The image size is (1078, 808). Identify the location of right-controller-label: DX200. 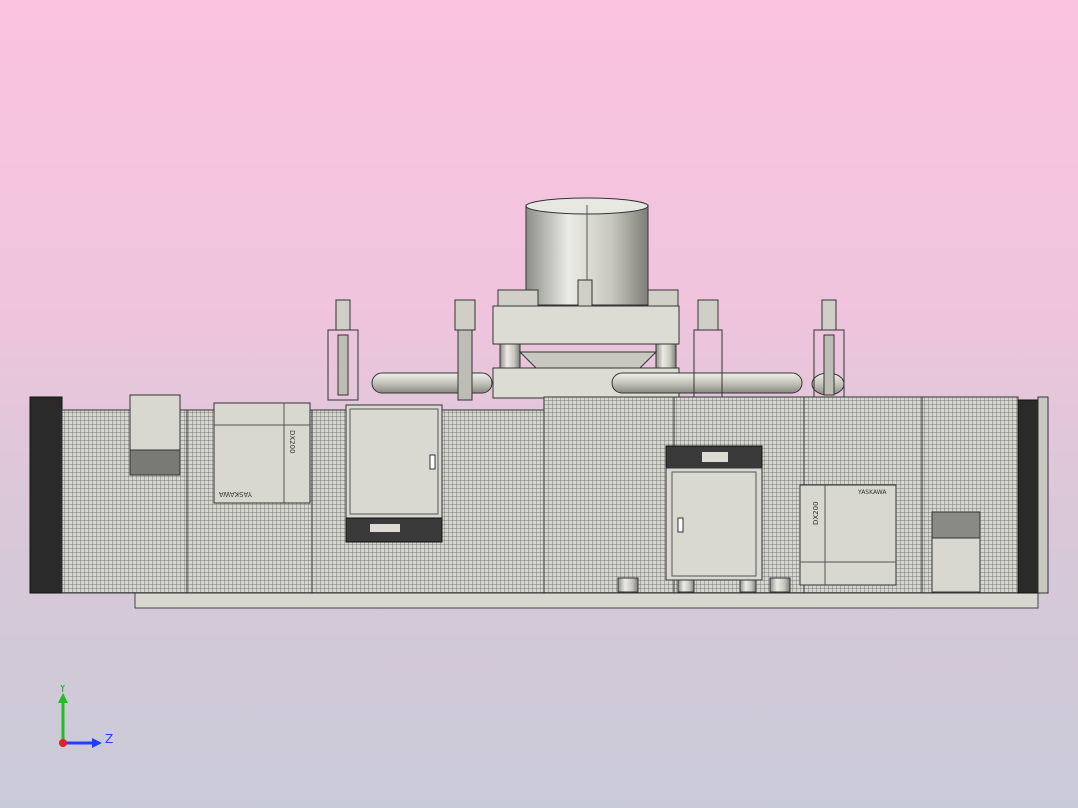
(816, 513).